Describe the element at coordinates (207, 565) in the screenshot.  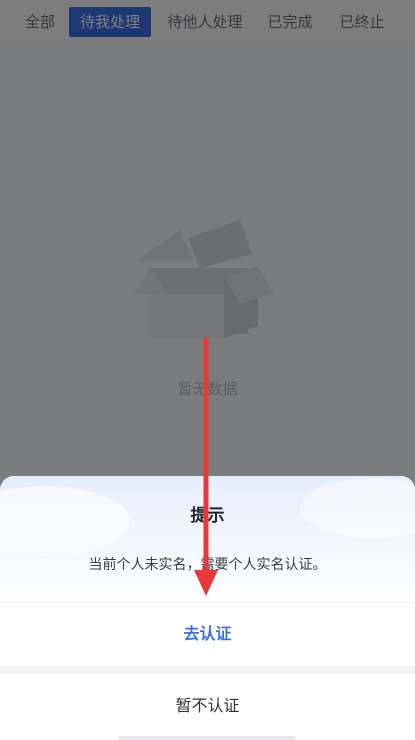
I see `dialog-message: 当前个人未实名，需要个人实名认证。` at that location.